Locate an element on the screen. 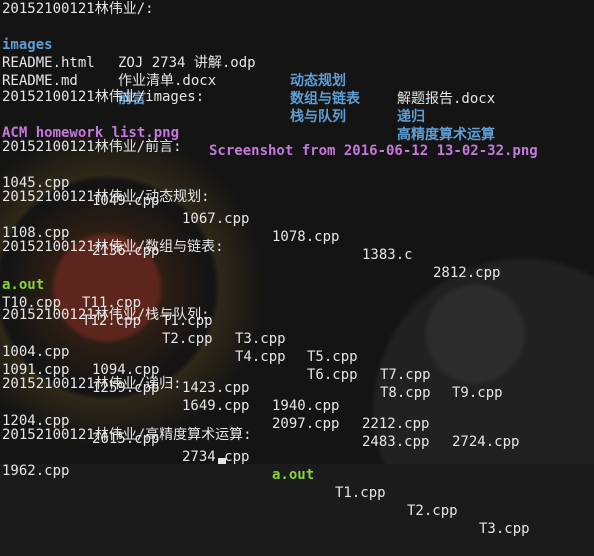 The image size is (594, 556). listing-row: 1962.cpp is located at coordinates (35, 461).